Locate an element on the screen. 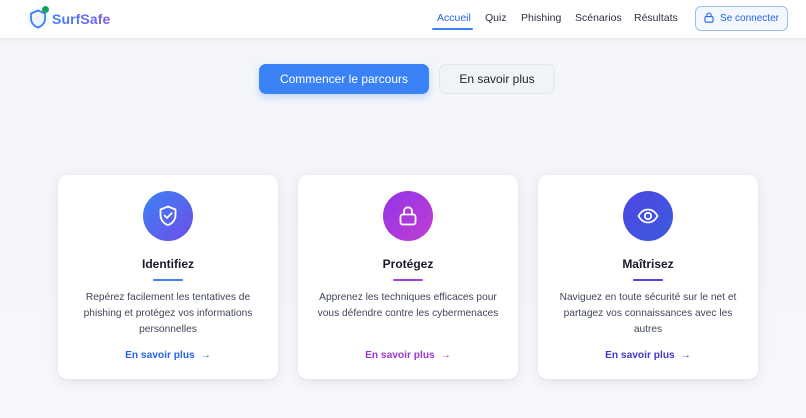  active-nav-indicator is located at coordinates (452, 29).